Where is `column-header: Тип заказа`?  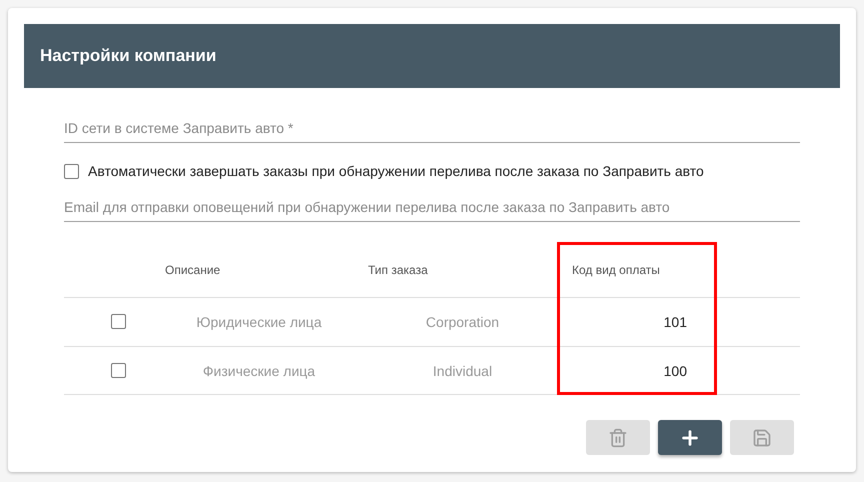
column-header: Тип заказа is located at coordinates (397, 269).